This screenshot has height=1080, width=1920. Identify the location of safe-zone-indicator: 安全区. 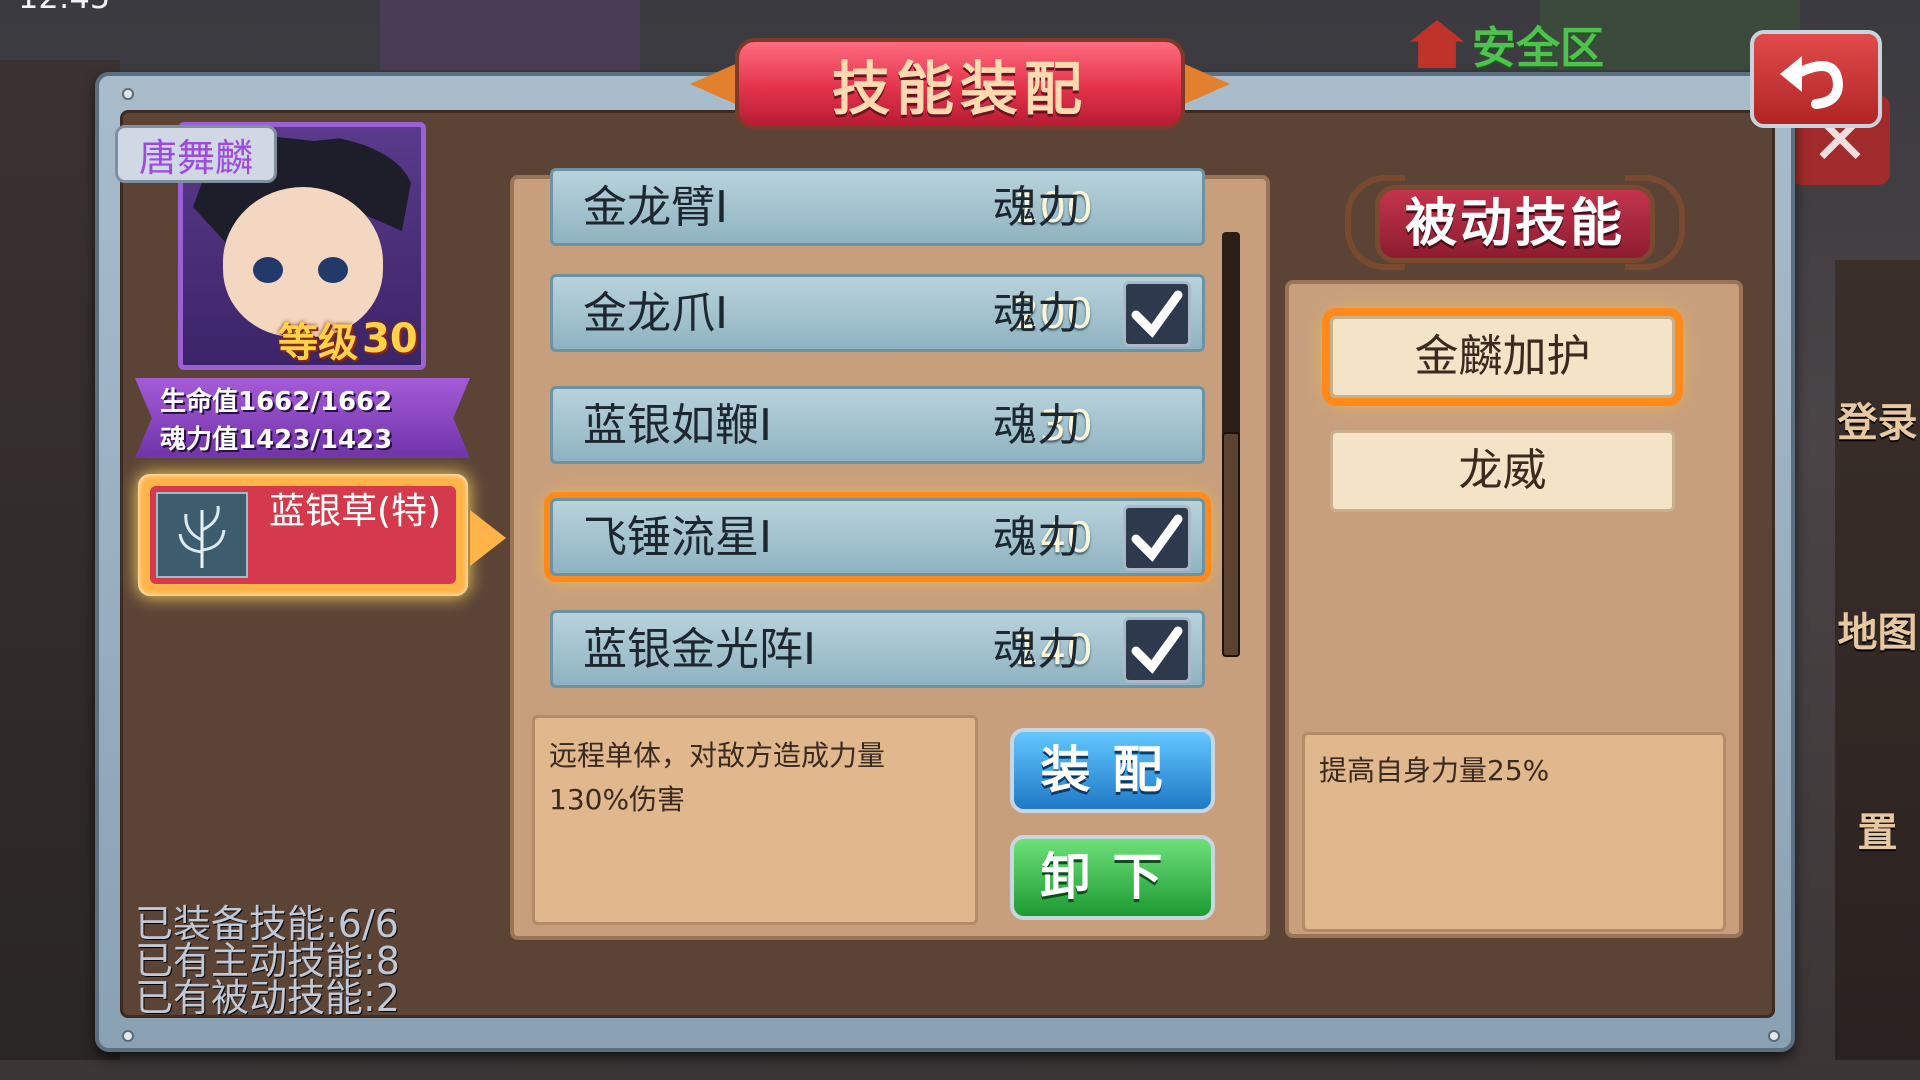
(1540, 44).